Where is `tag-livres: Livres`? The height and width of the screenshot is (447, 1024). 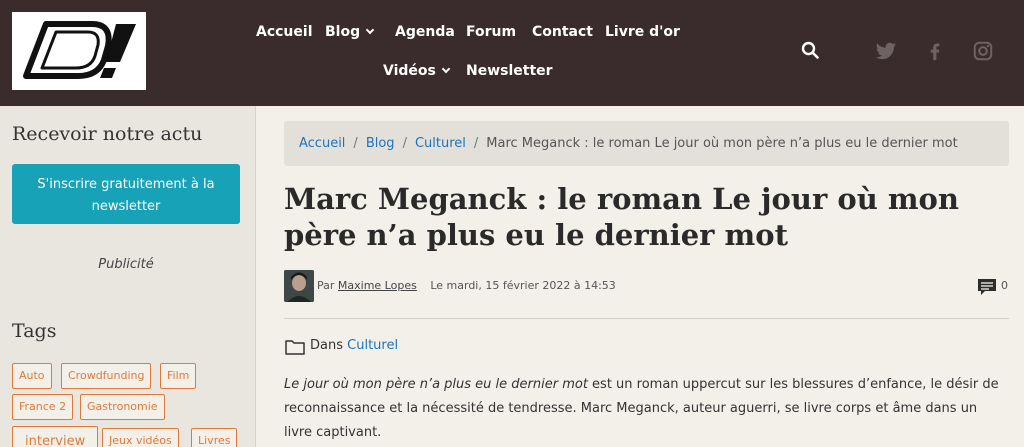 tag-livres: Livres is located at coordinates (214, 437).